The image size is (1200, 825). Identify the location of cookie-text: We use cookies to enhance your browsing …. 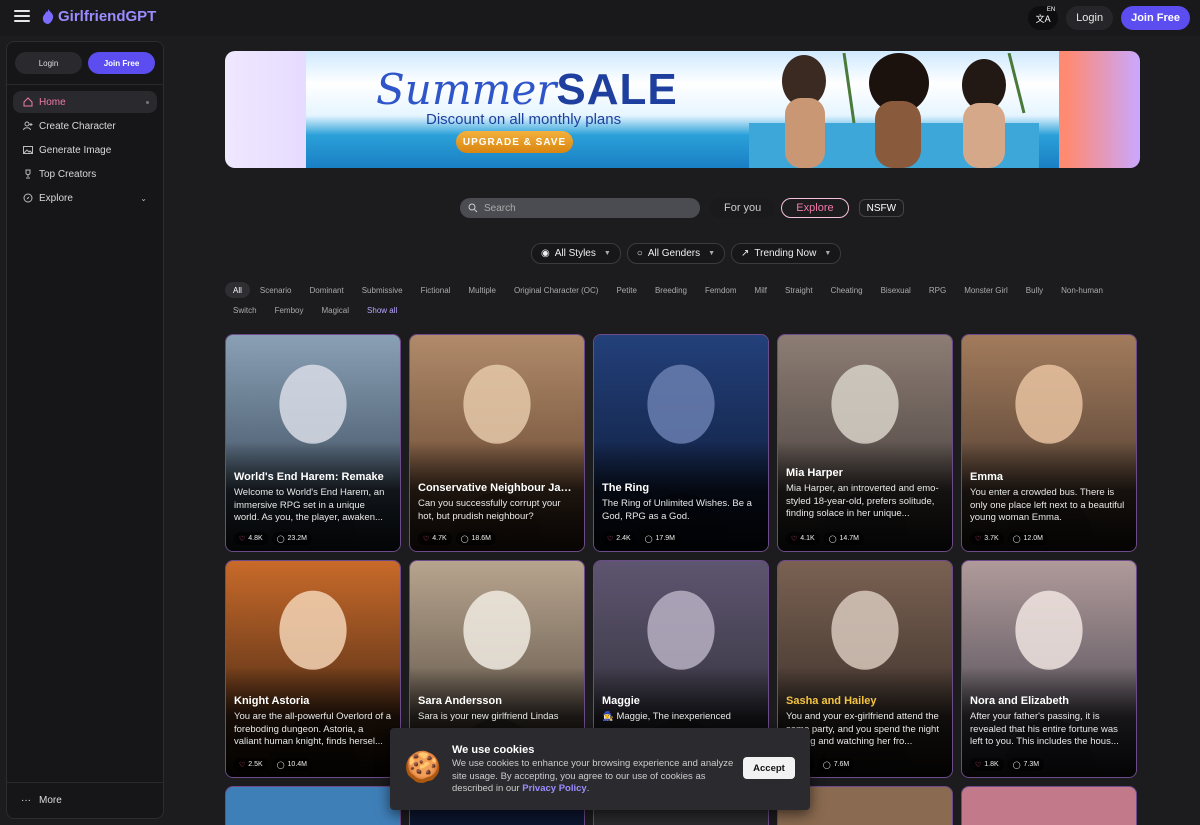
(593, 776).